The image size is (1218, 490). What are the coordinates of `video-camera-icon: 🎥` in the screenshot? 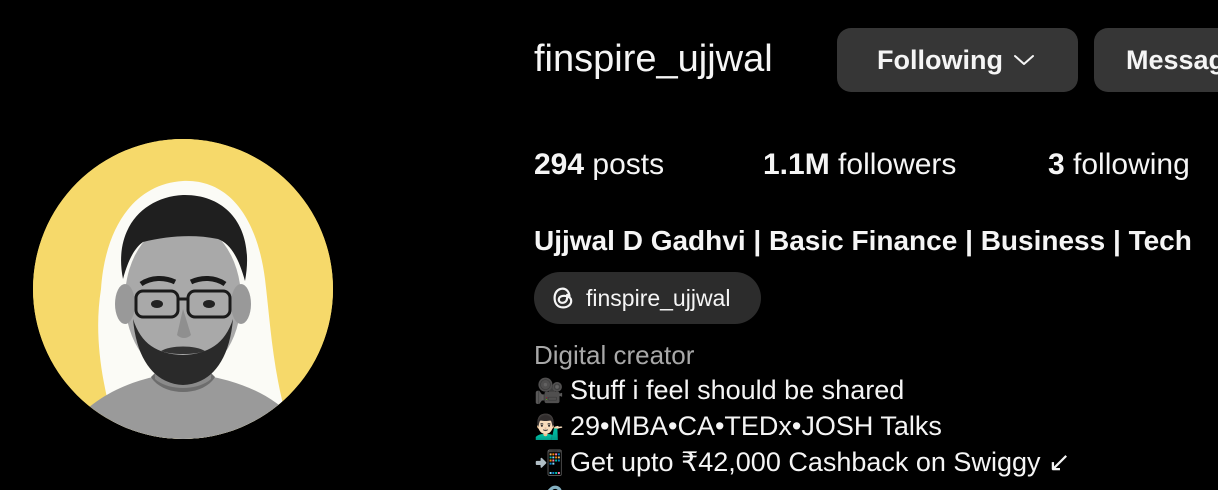 It's located at (549, 391).